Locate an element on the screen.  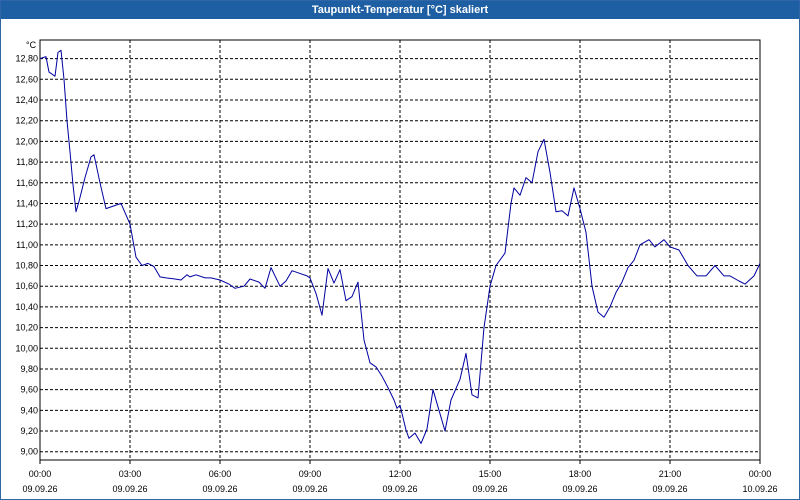
y-tick-label: 9,20 is located at coordinates (29, 431).